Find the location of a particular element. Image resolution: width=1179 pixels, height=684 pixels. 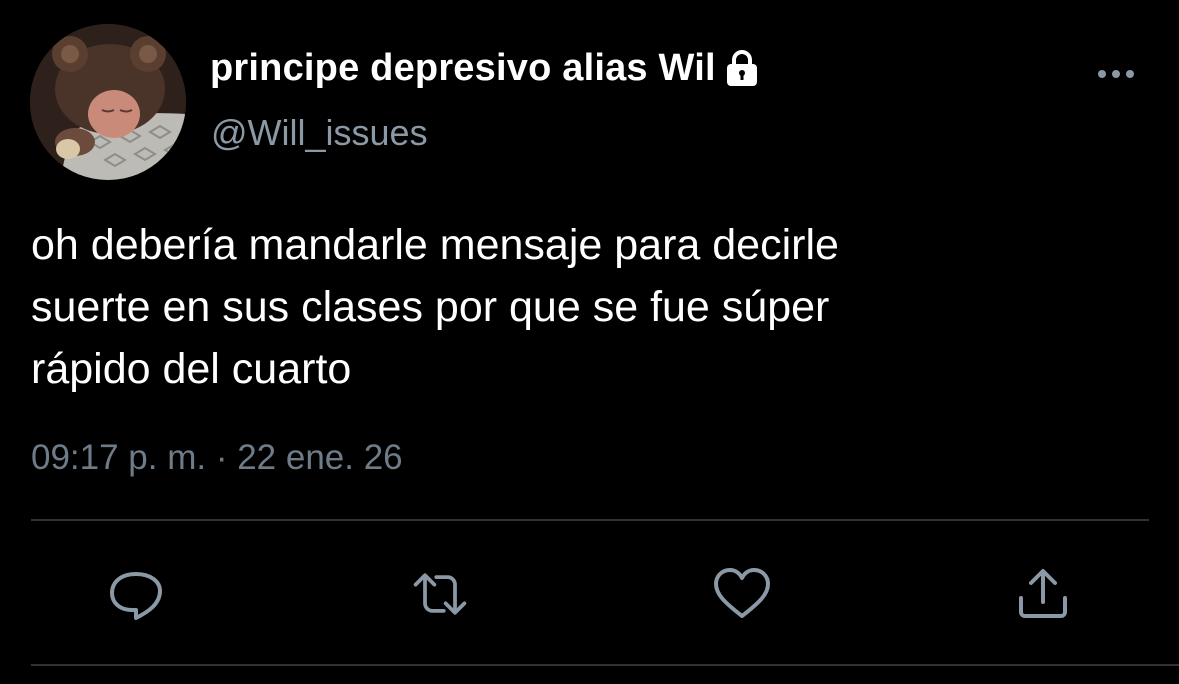

avatar is located at coordinates (108, 102).